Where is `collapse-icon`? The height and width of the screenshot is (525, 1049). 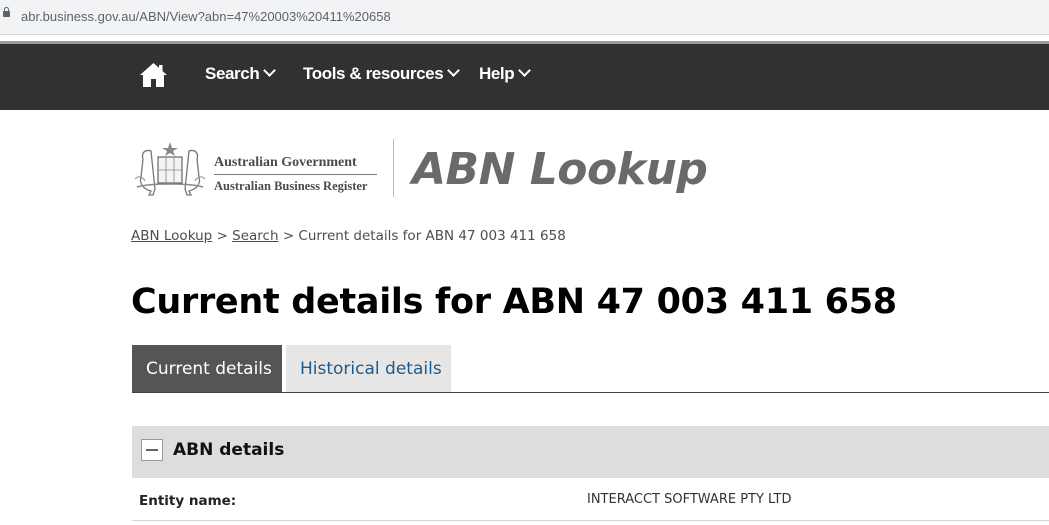 collapse-icon is located at coordinates (152, 450).